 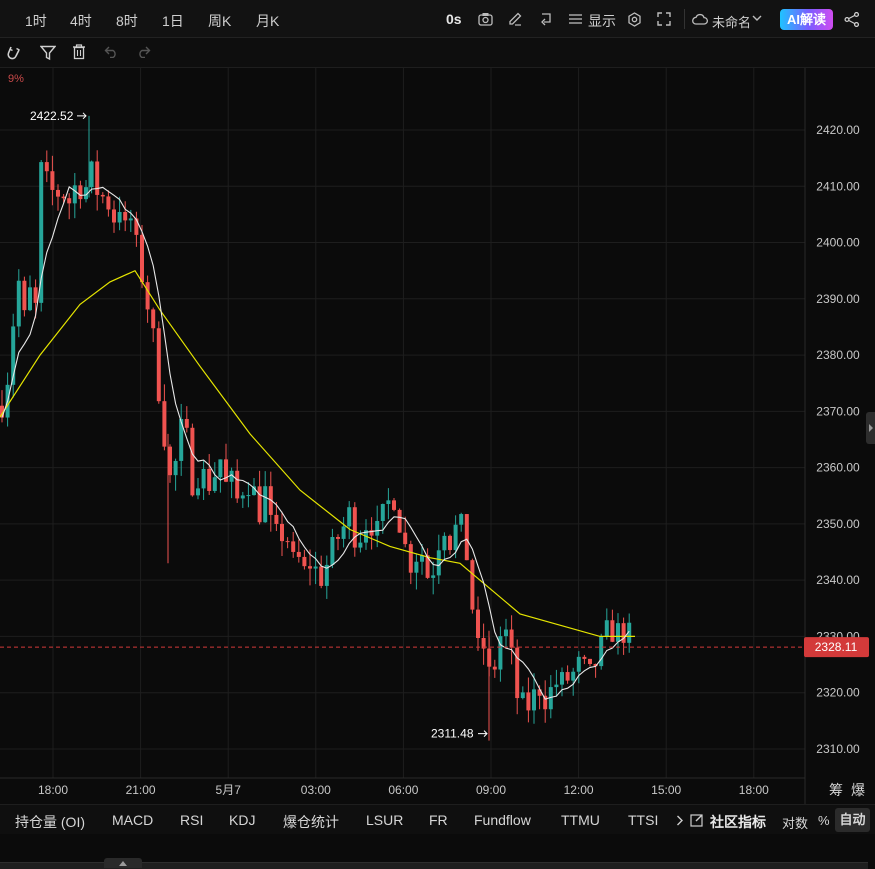 What do you see at coordinates (684, 19) in the screenshot?
I see `toolbar-divider` at bounding box center [684, 19].